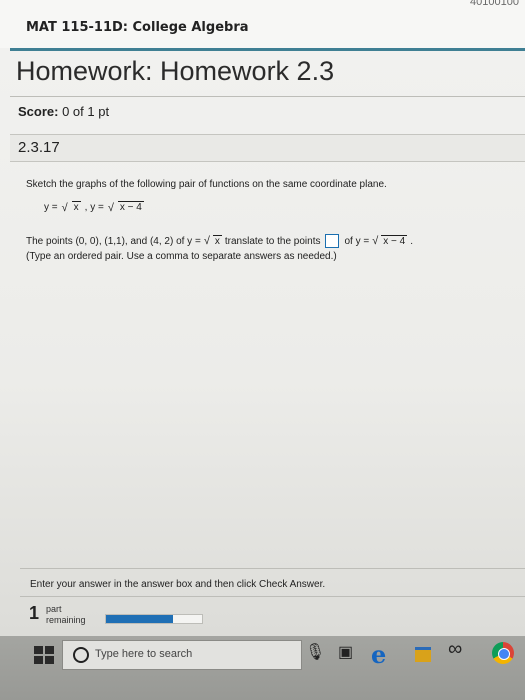 This screenshot has width=525, height=700. I want to click on sentence-radicand-2: x − 4, so click(394, 240).